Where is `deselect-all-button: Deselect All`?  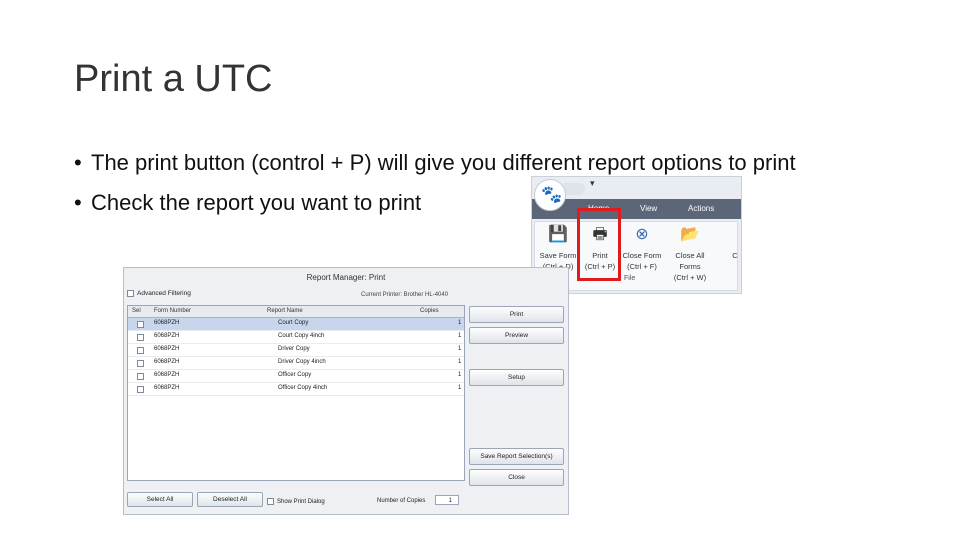
deselect-all-button: Deselect All is located at coordinates (230, 499).